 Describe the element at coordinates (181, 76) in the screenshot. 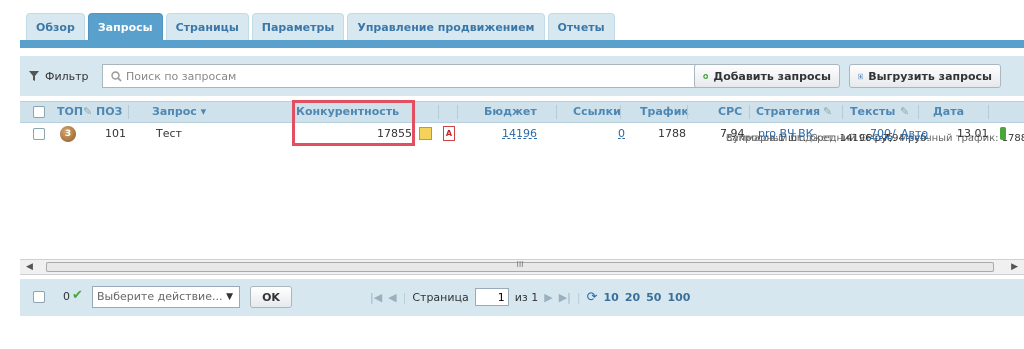

I see `search-placeholder: Поиск по запросам` at that location.